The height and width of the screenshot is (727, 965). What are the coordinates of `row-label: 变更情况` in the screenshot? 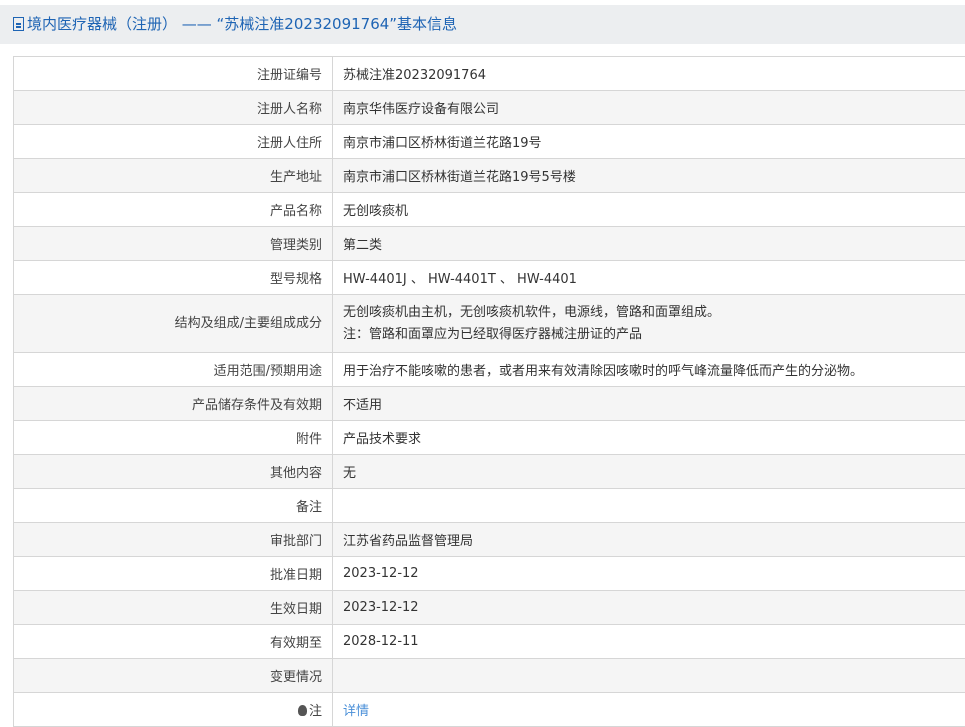 It's located at (173, 676).